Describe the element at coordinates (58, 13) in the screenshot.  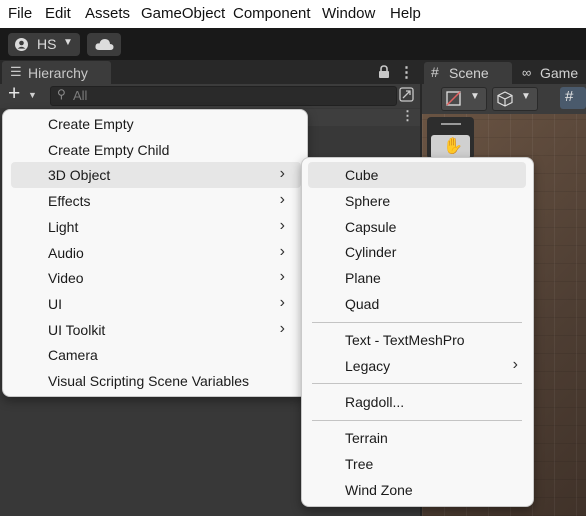
I see `menu-edit: Edit` at that location.